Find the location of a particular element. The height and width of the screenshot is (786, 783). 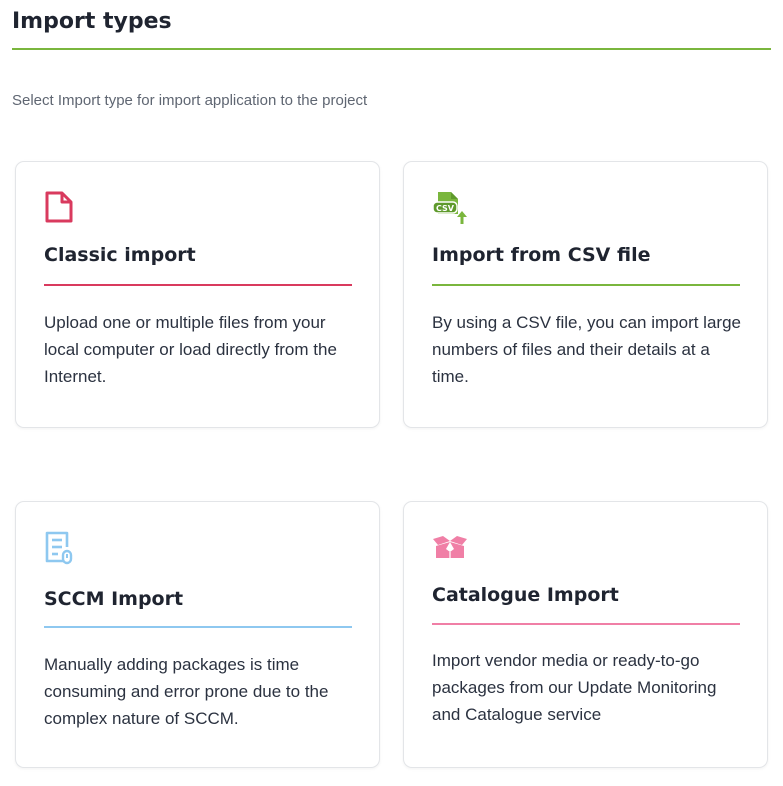

open-box-icon is located at coordinates (449, 548).